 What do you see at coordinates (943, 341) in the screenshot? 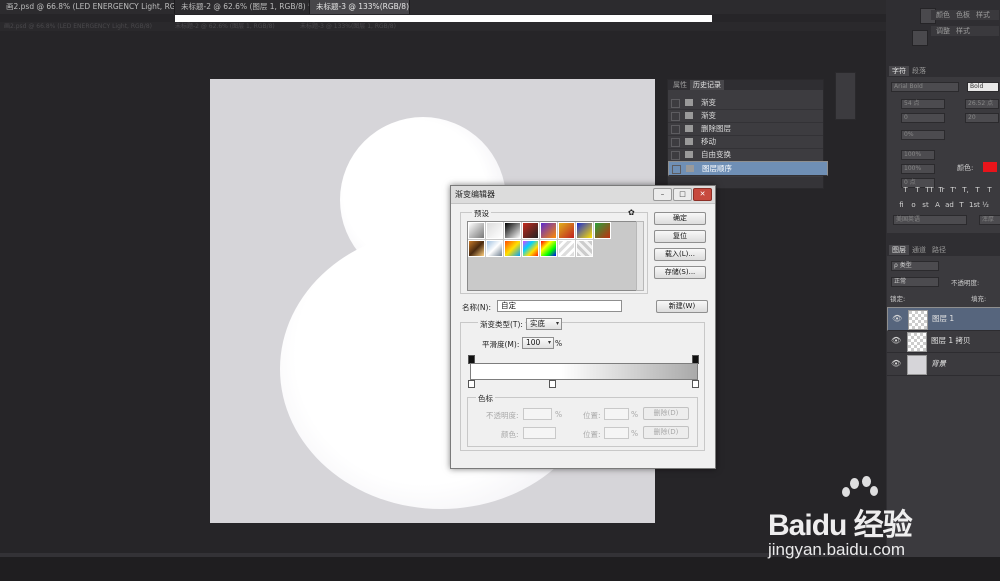
I see `layer-row: 👁 图层 1 拷贝` at bounding box center [943, 341].